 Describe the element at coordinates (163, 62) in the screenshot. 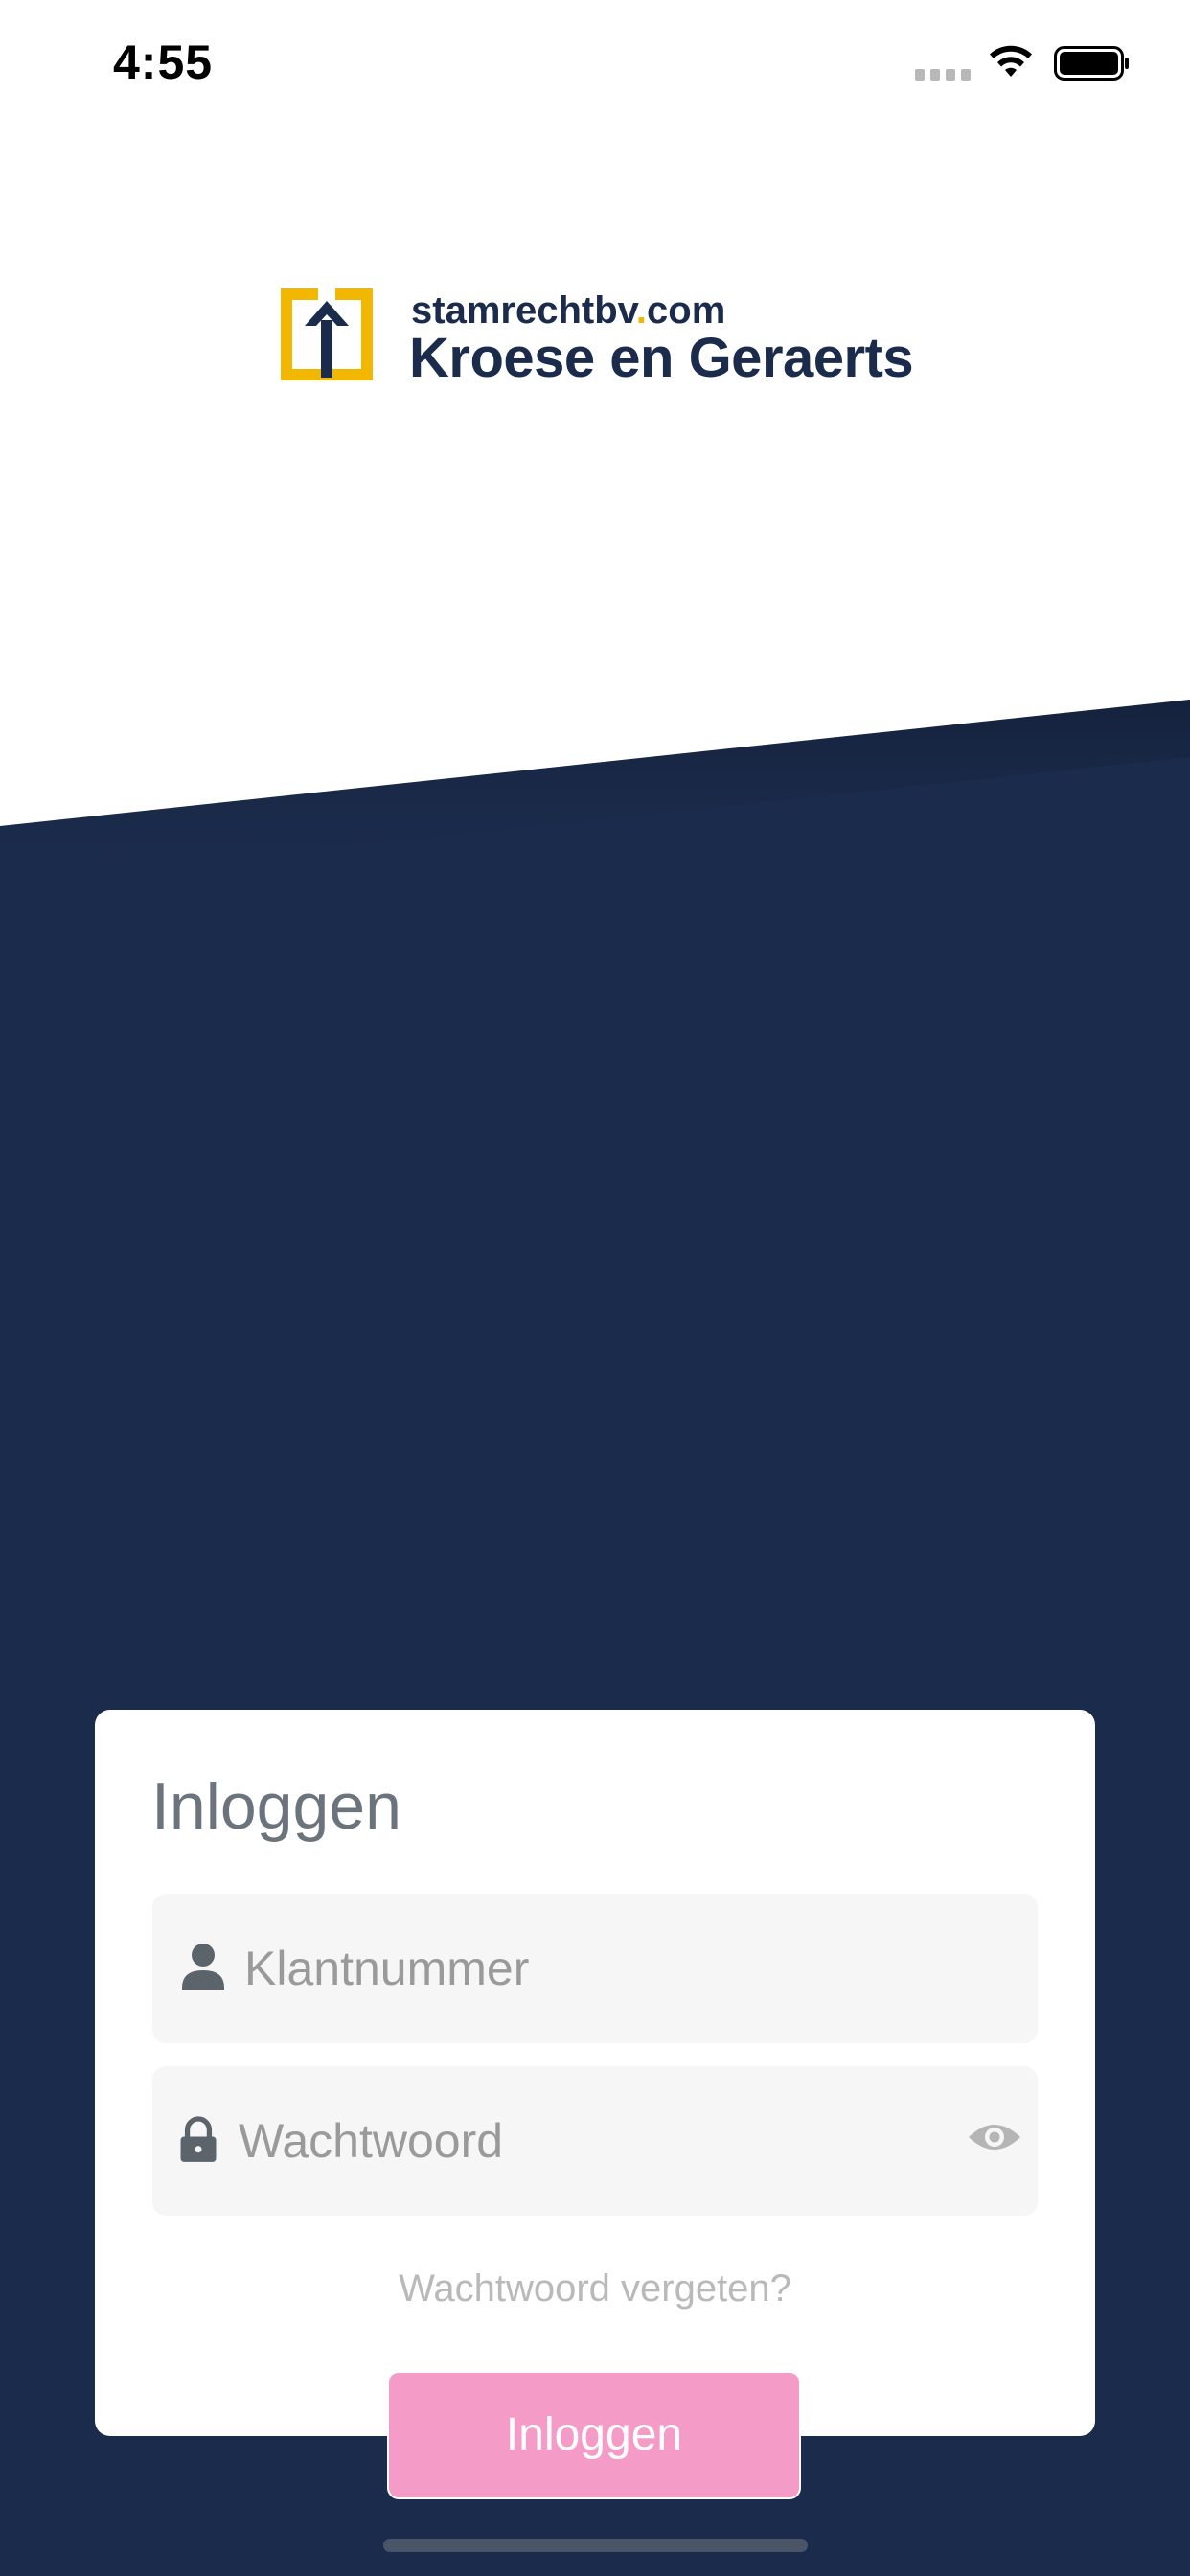

I see `status-time: 4:55` at that location.